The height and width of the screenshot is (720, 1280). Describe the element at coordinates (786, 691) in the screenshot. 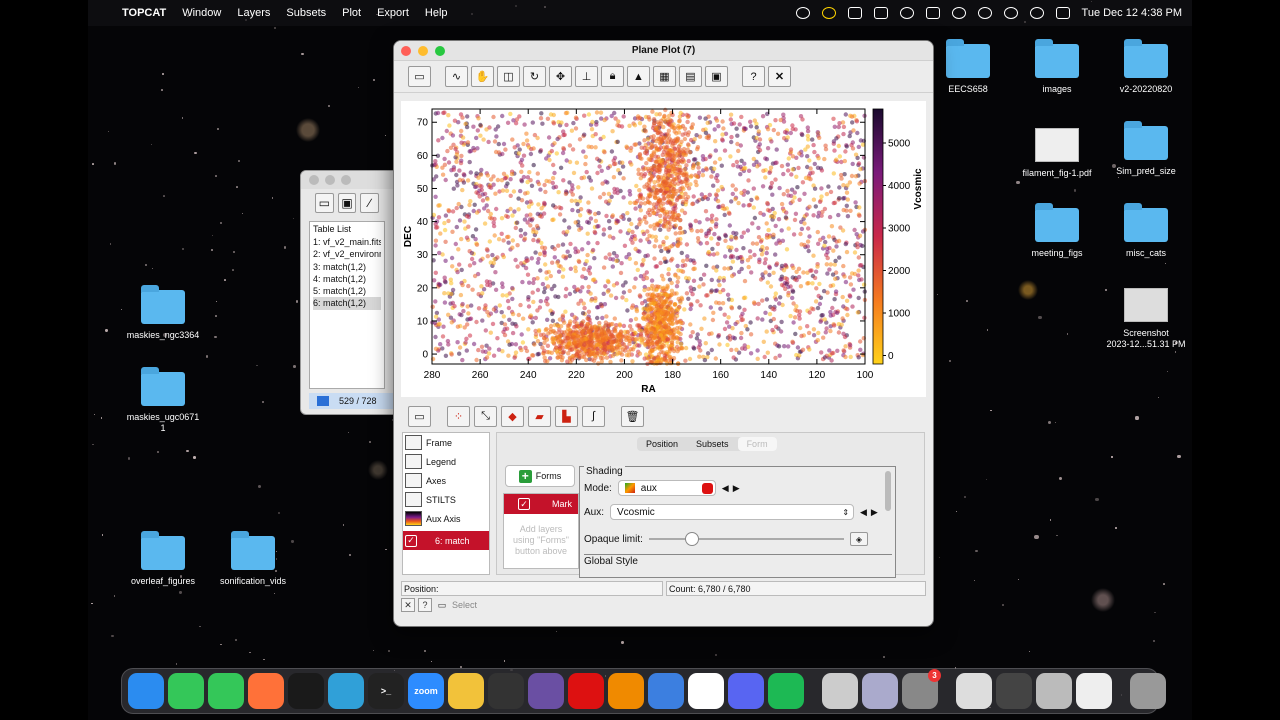

I see `spotify-icon` at that location.